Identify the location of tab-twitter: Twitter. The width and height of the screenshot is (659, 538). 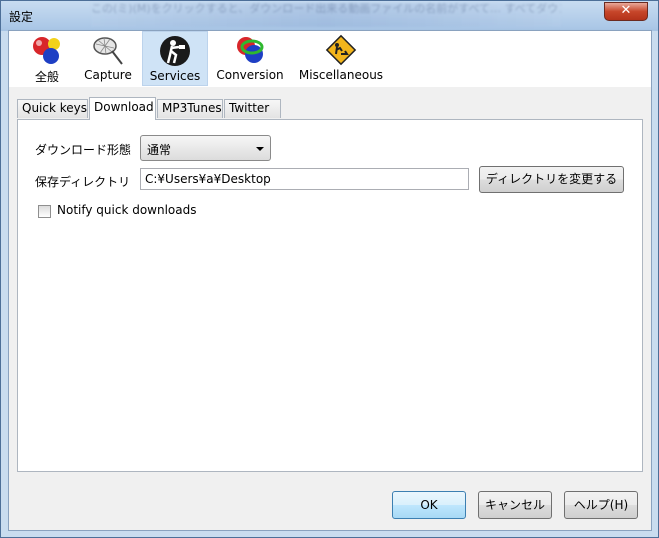
(252, 108).